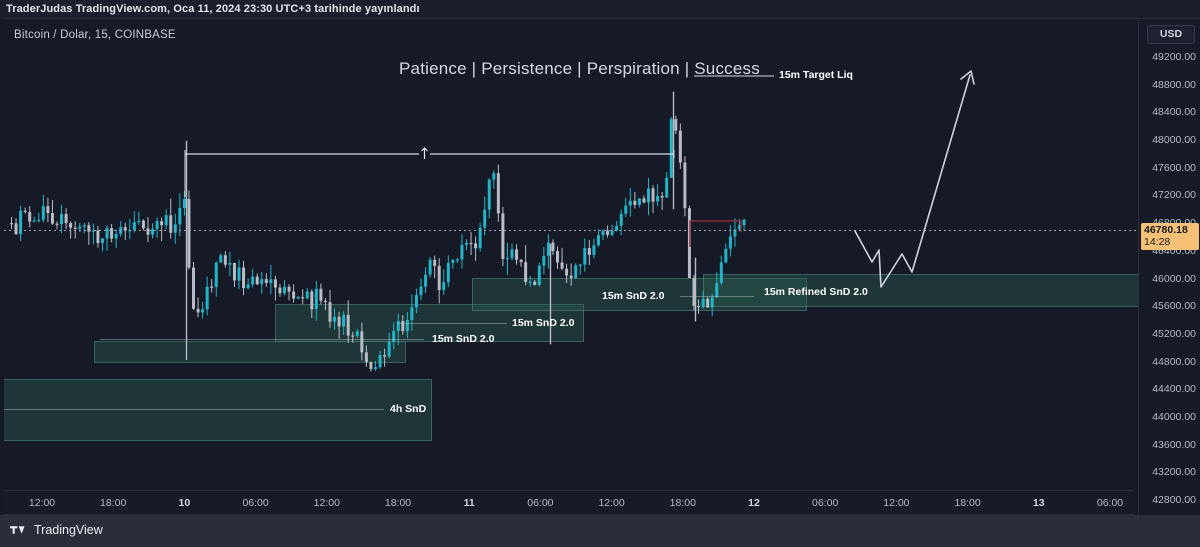  Describe the element at coordinates (1174, 472) in the screenshot. I see `price-tick: 43200.00` at that location.